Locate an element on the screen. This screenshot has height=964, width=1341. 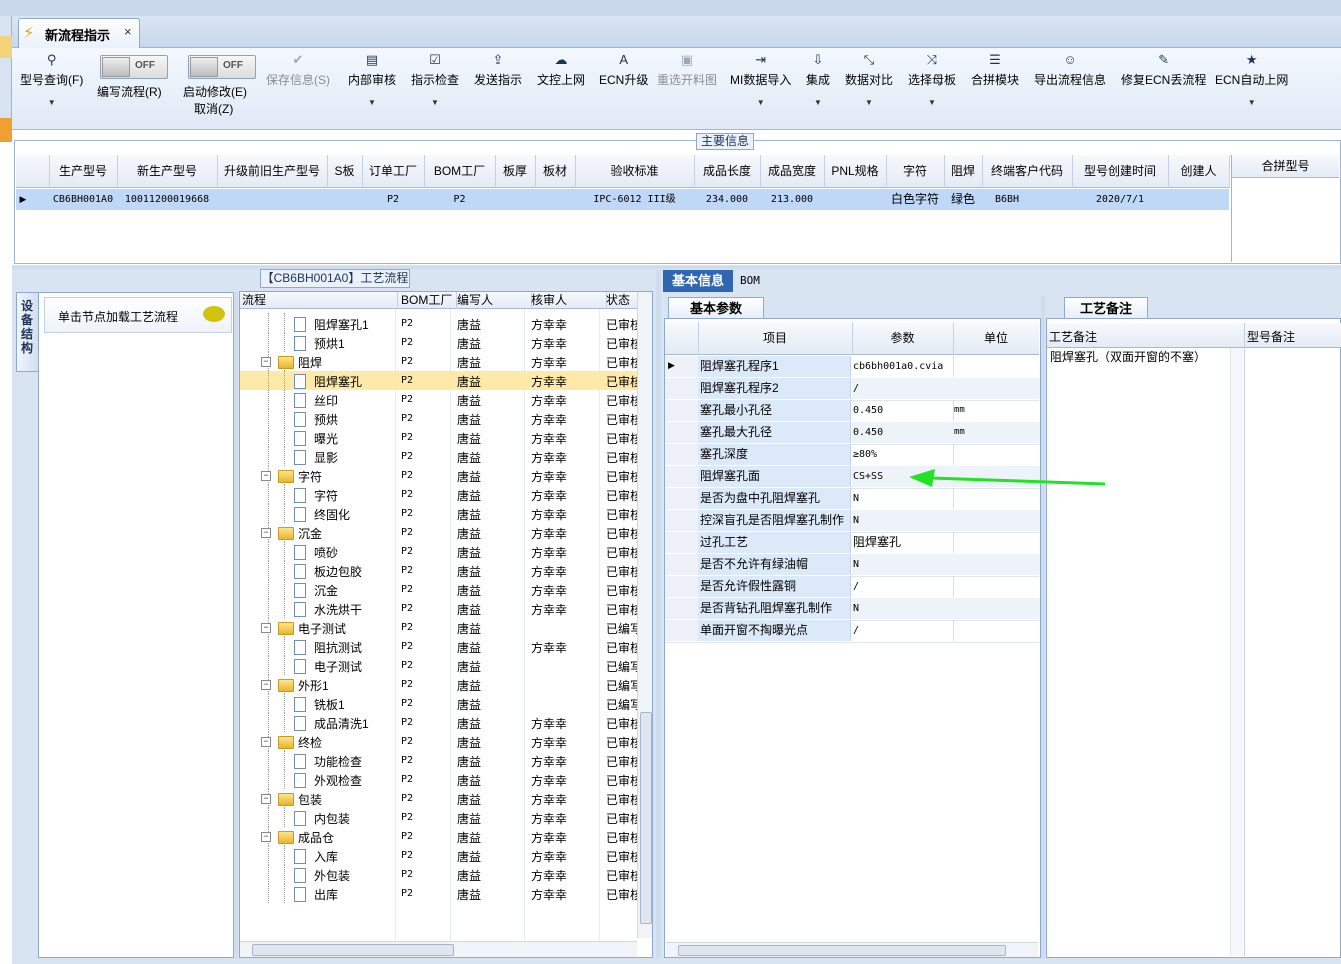
process-notes-textarea: 阻焊塞孔（双面开窗的不塞） is located at coordinates (1140, 356).